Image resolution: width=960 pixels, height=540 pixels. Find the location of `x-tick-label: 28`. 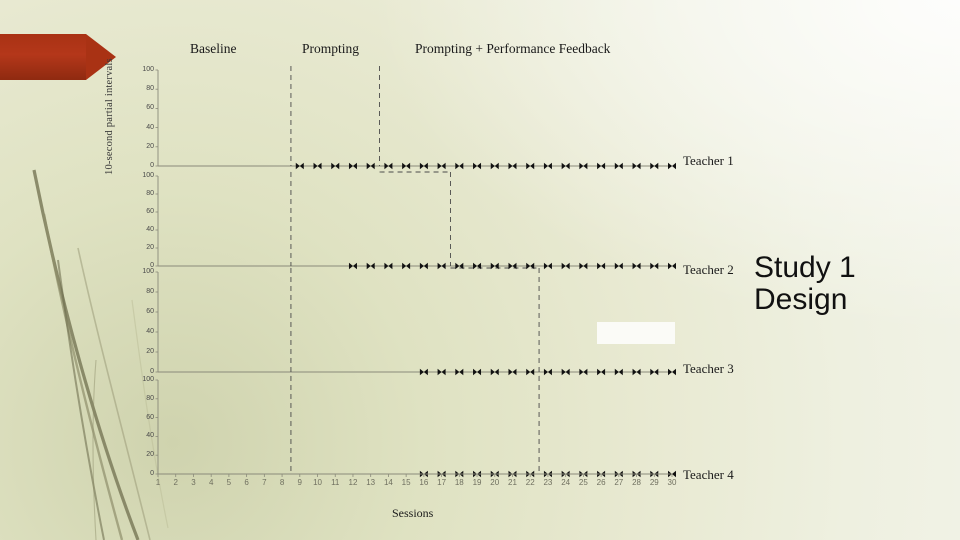

x-tick-label: 28 is located at coordinates (636, 482).